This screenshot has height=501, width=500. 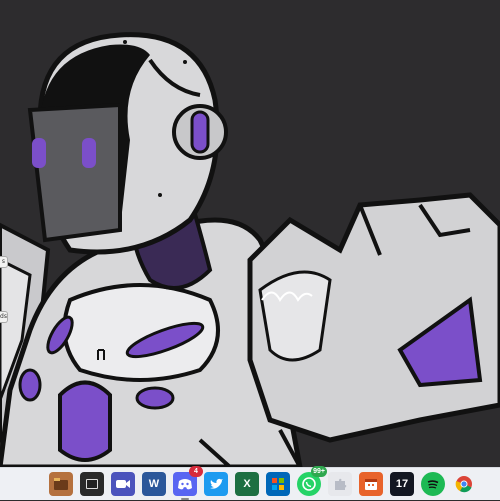 I want to click on whatsapp-icon: 99+, so click(x=312, y=481).